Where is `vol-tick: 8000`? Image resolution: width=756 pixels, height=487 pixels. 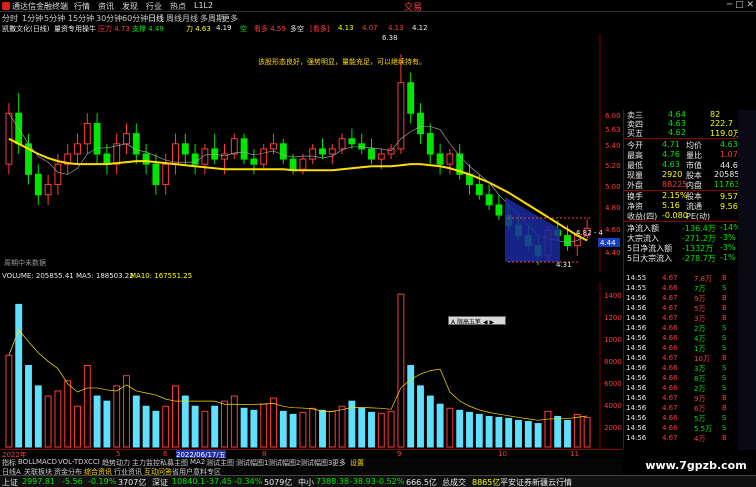
vol-tick: 8000 is located at coordinates (613, 362).